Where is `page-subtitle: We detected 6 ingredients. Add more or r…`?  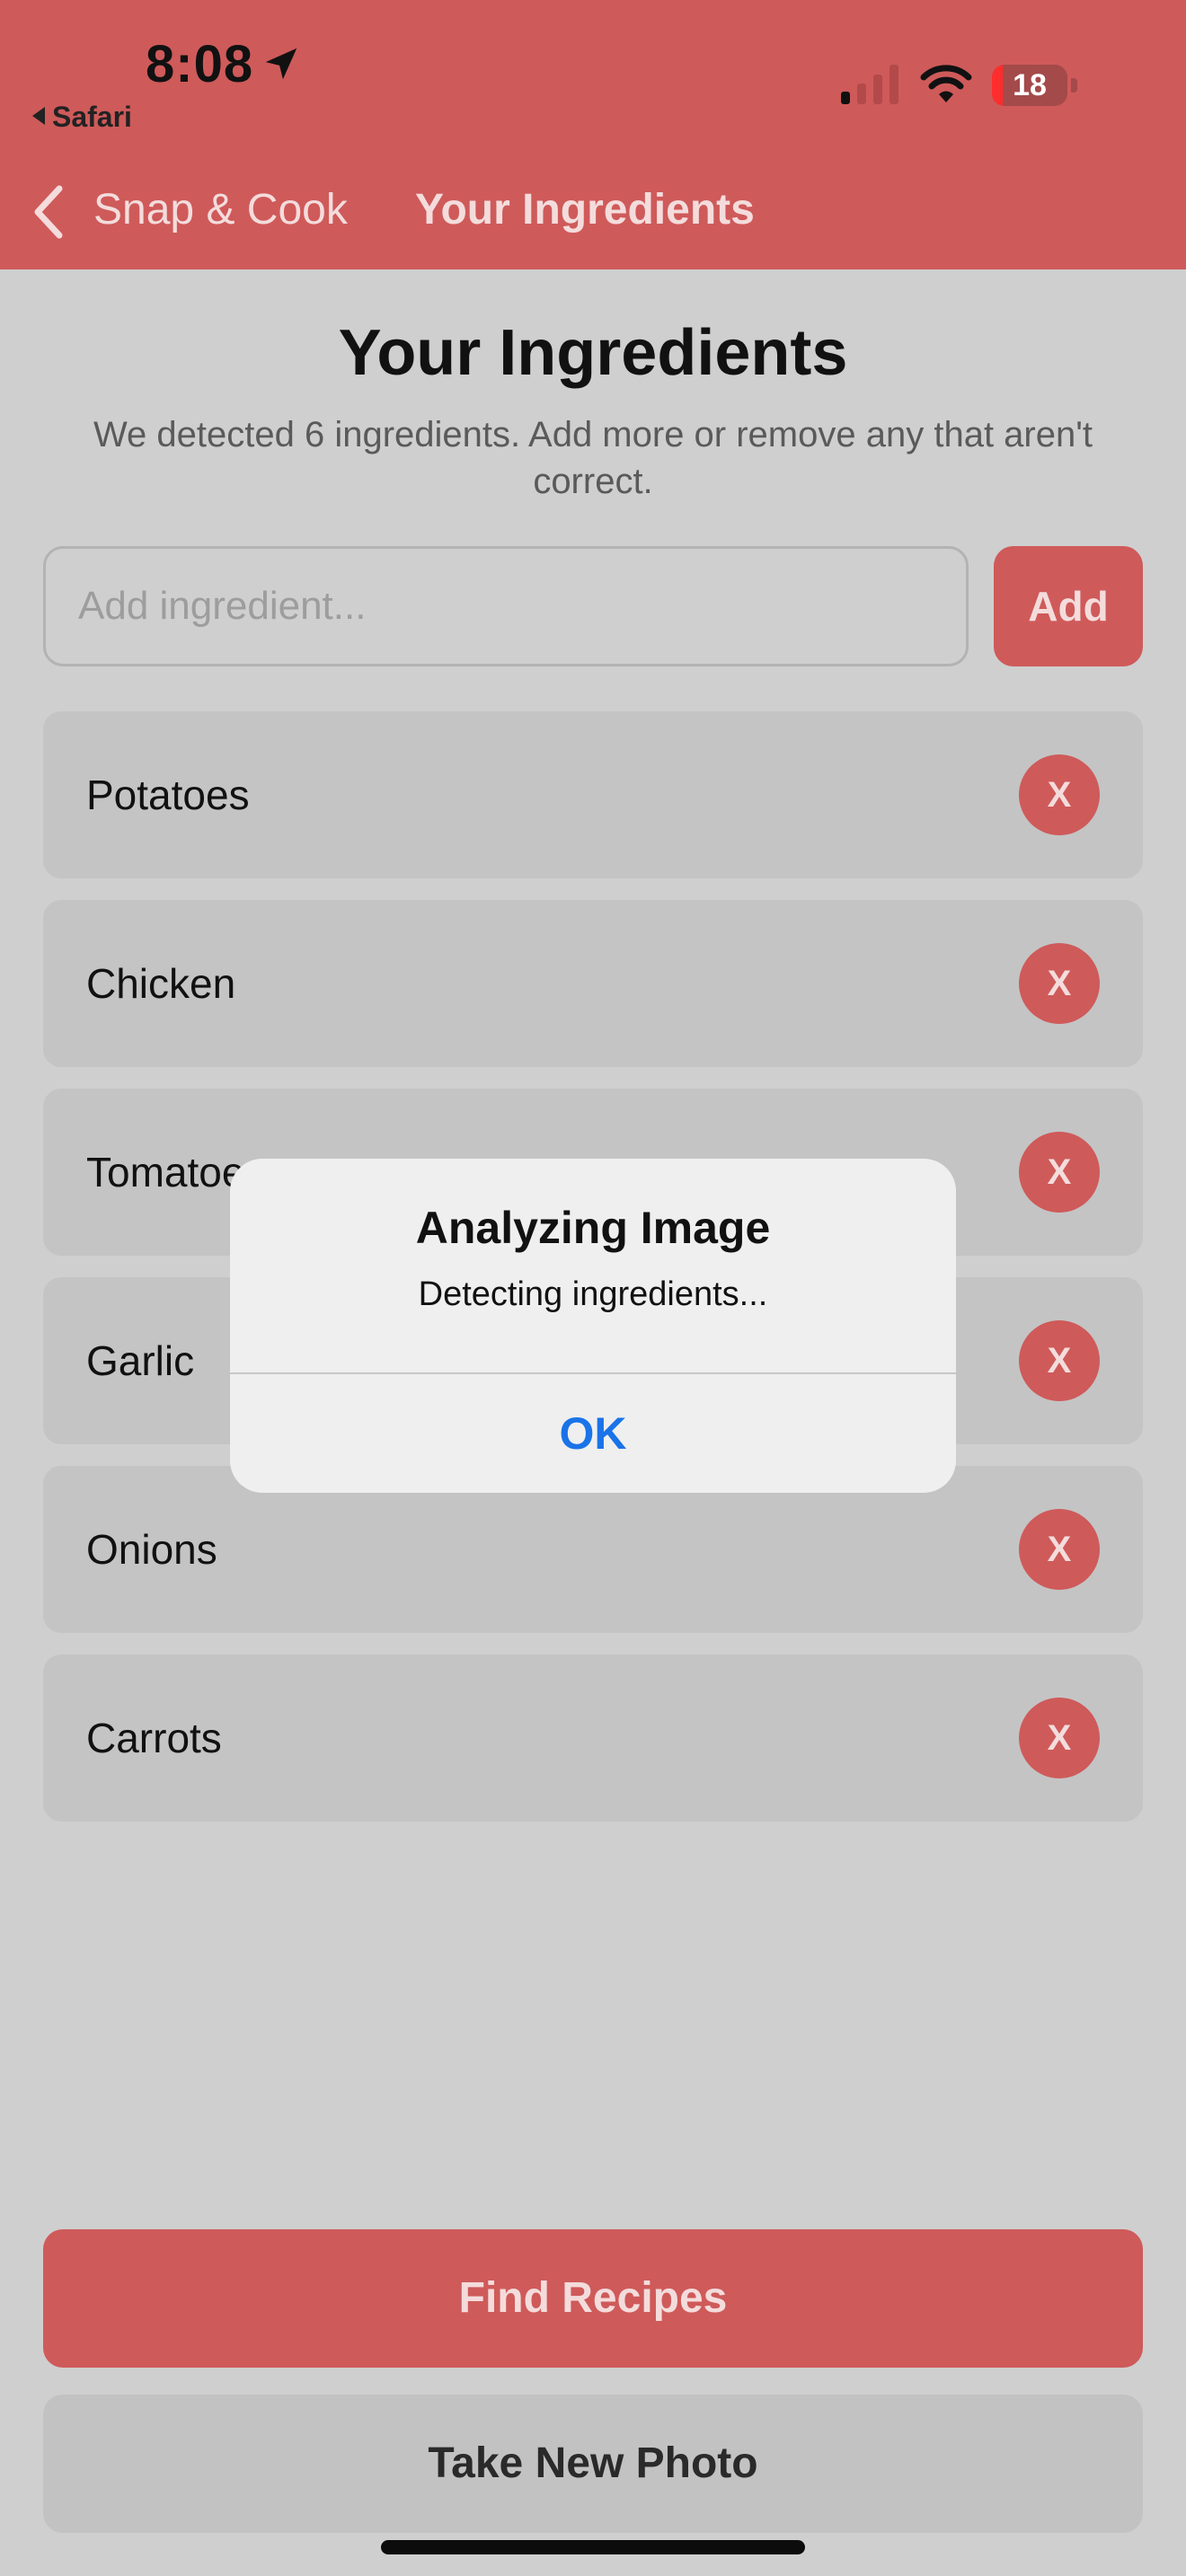 page-subtitle: We detected 6 ingredients. Add more or r… is located at coordinates (593, 458).